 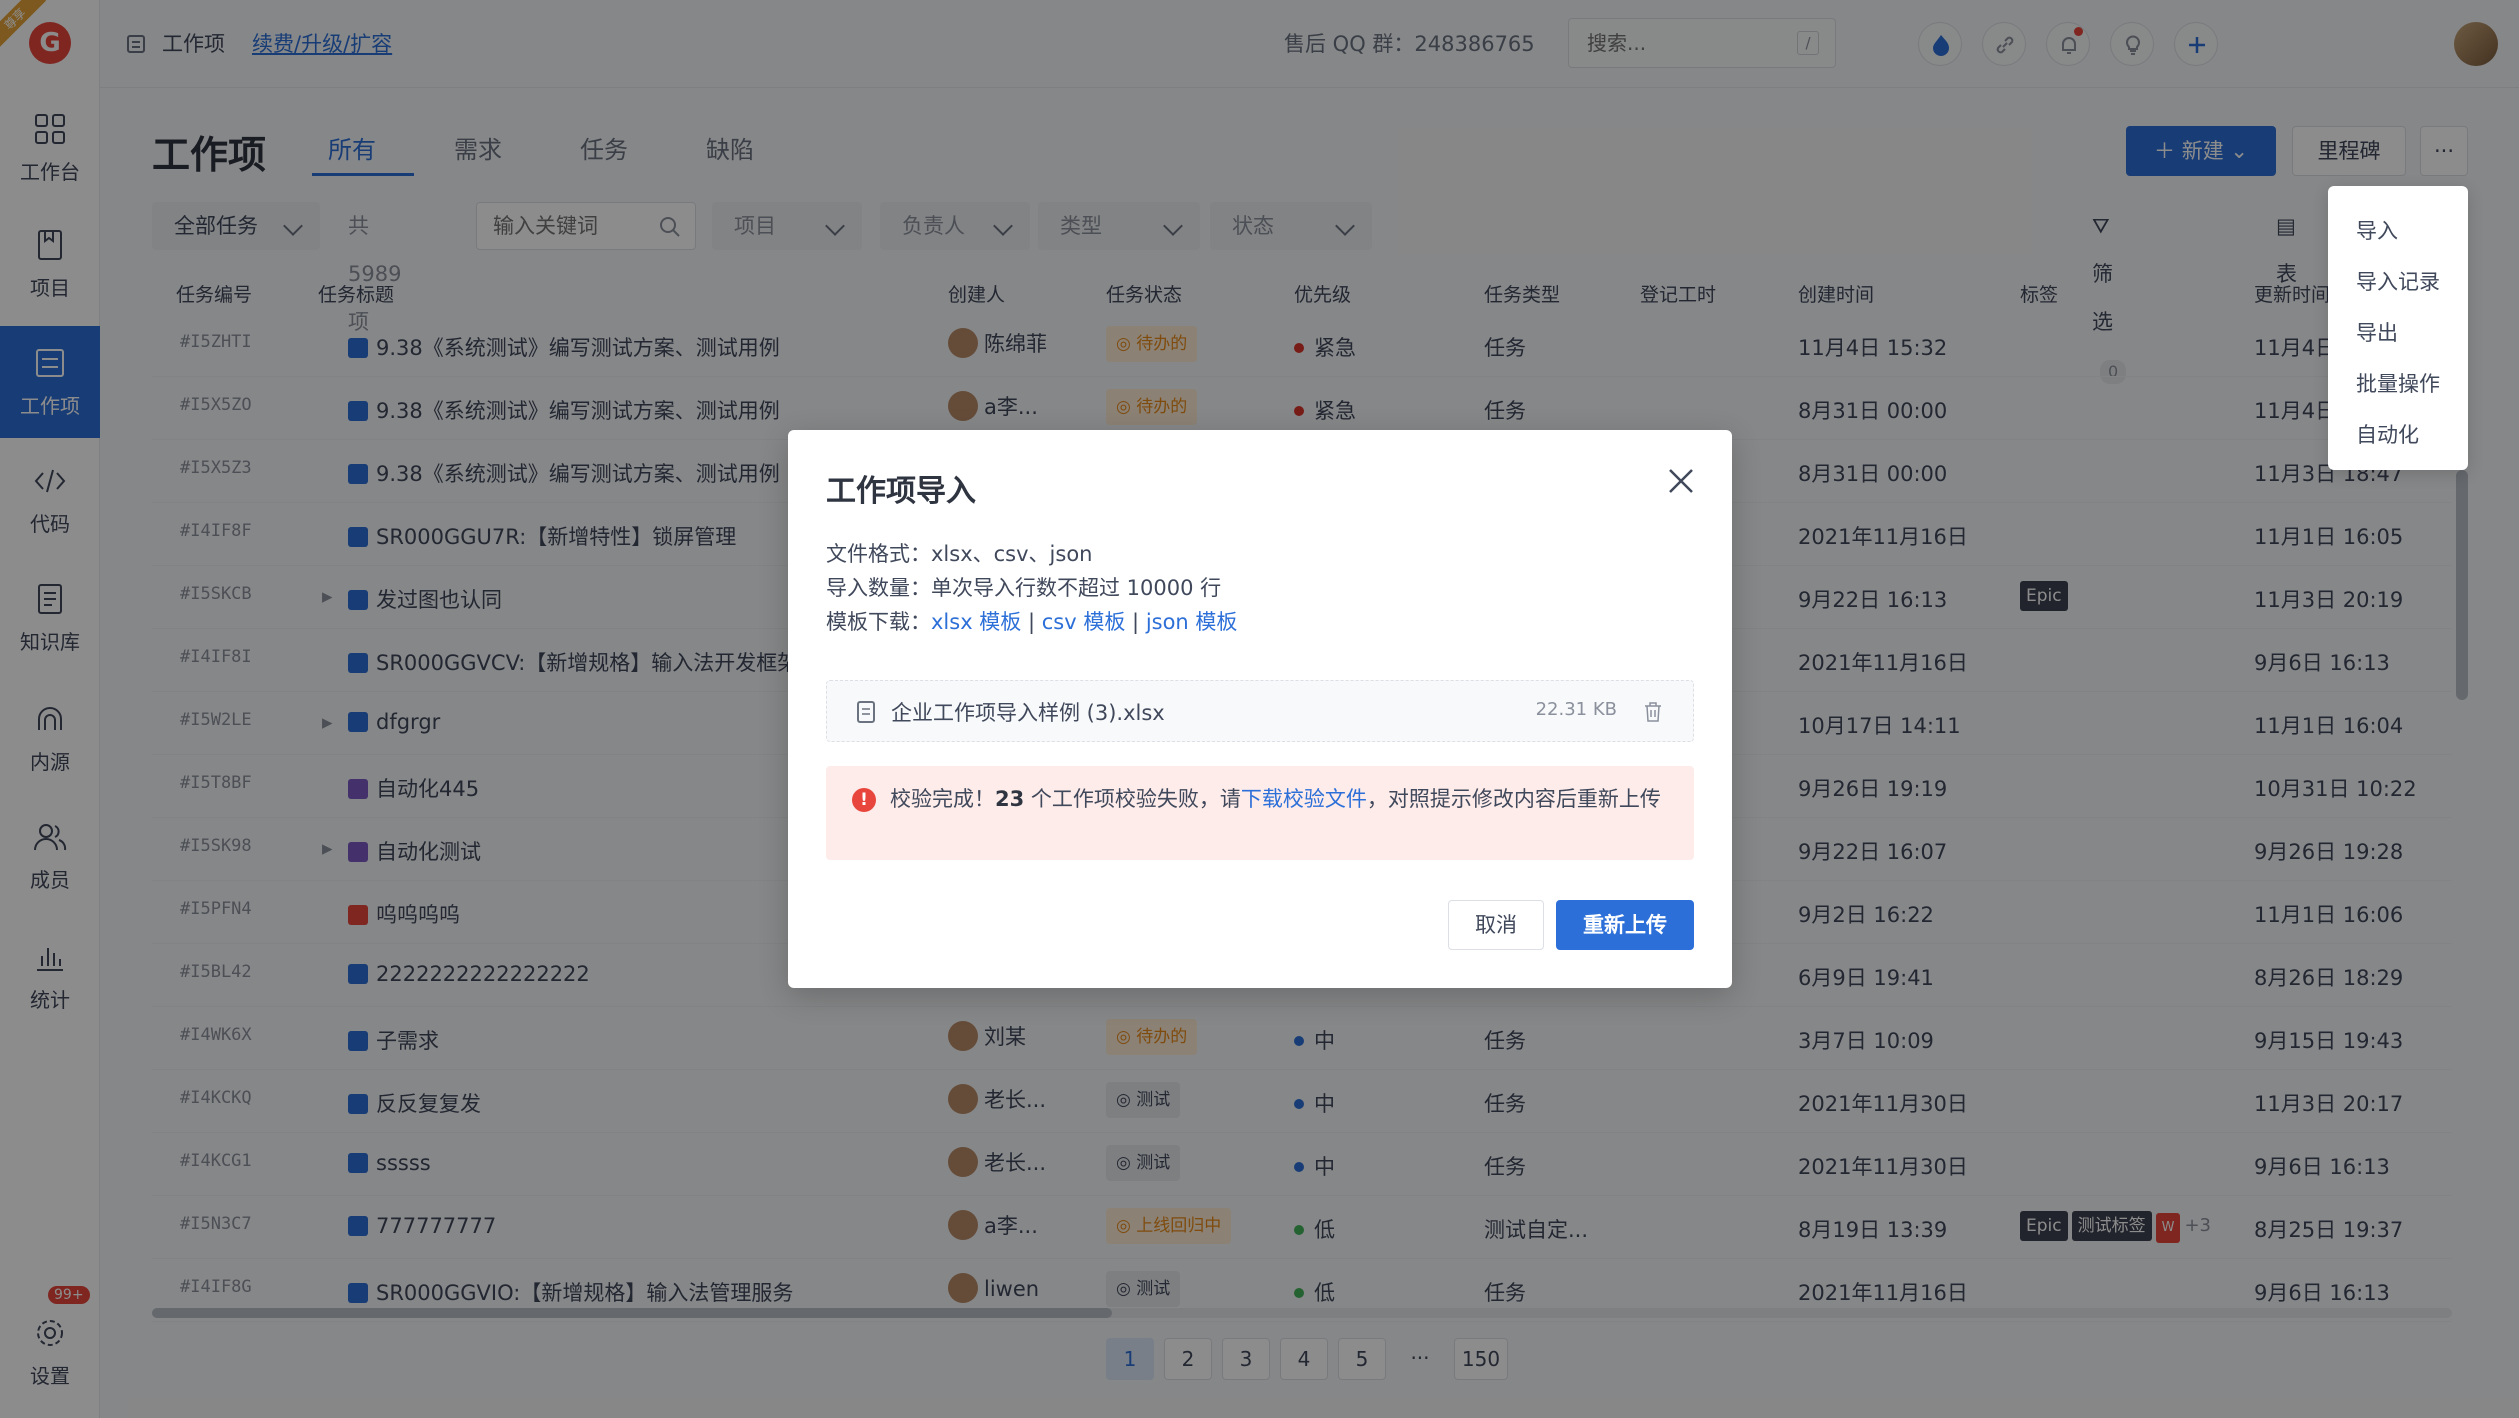 I want to click on file-size: 22.31 KB, so click(x=1576, y=709).